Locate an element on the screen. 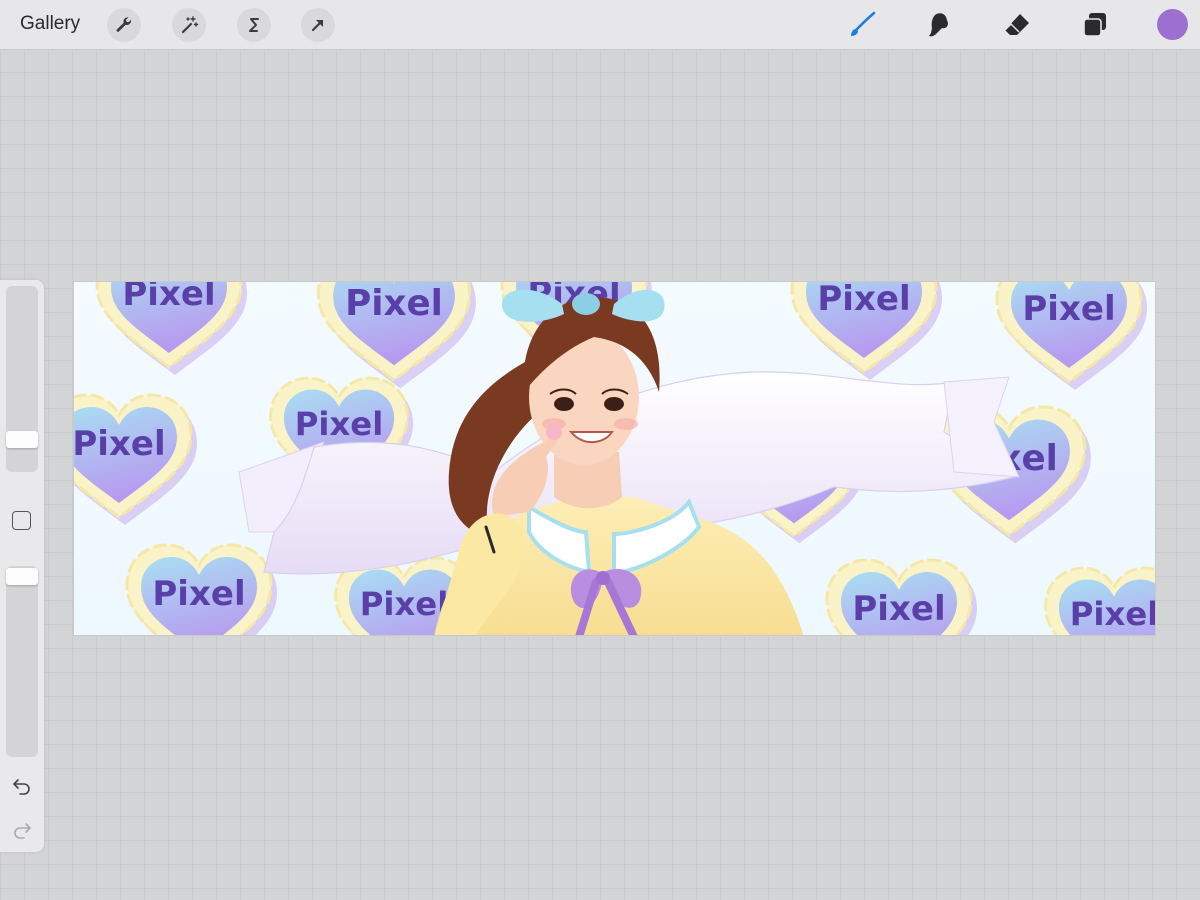 This screenshot has height=900, width=1200. sidebar is located at coordinates (22, 566).